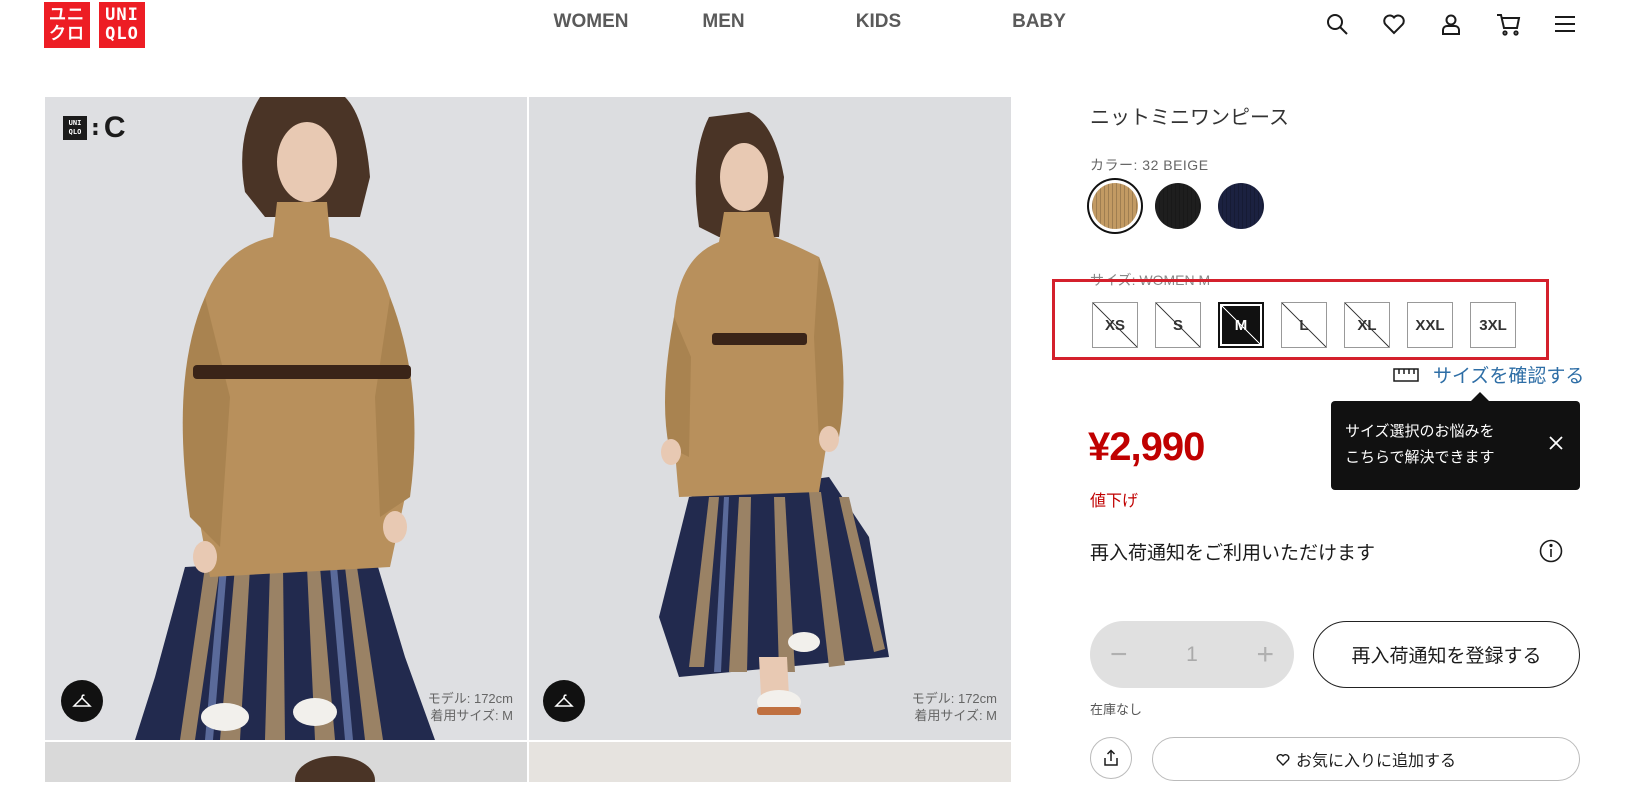 This screenshot has height=786, width=1646. What do you see at coordinates (1114, 501) in the screenshot?
I see `price-reduced-badge: 値下げ` at bounding box center [1114, 501].